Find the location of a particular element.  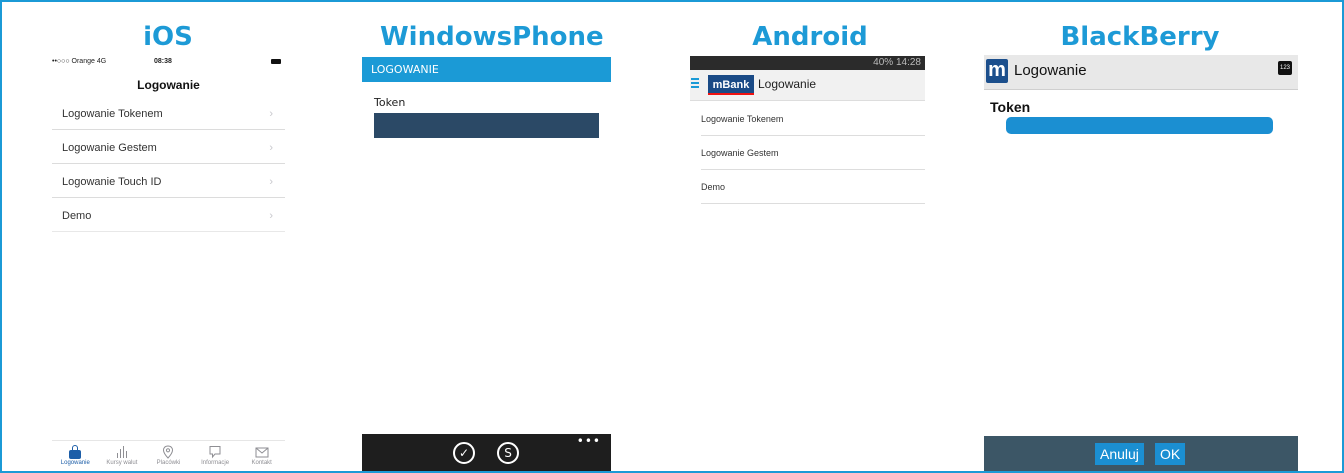

mail-icon is located at coordinates (262, 452).